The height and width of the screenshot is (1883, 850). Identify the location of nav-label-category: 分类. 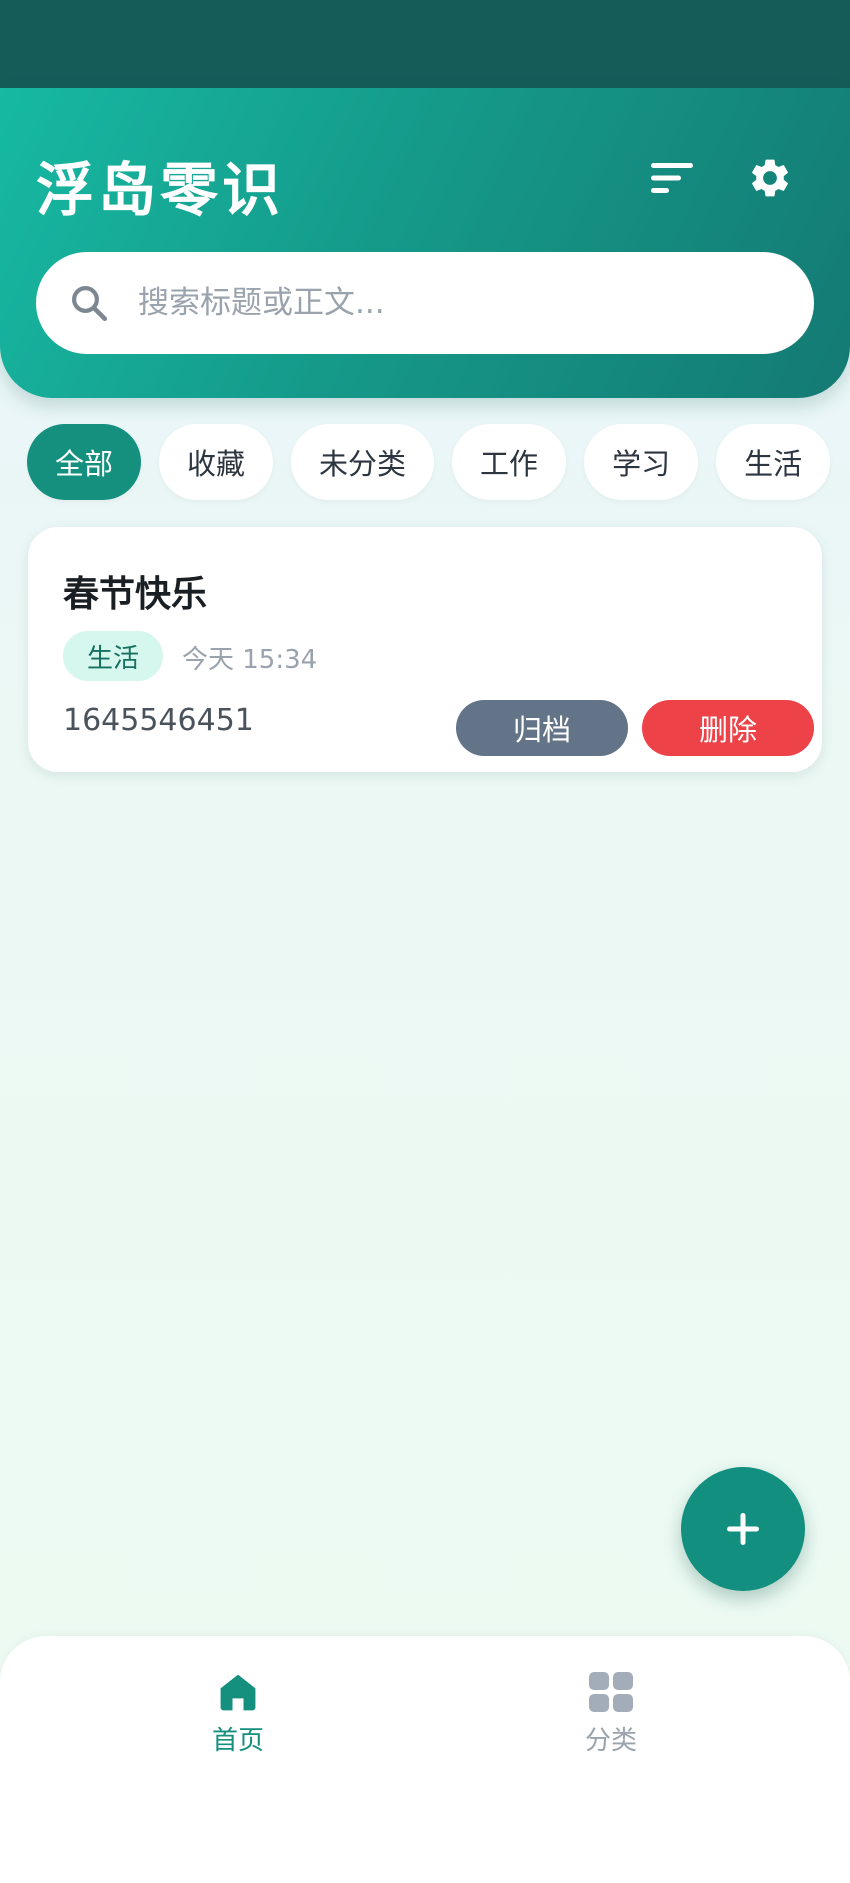
(610, 1741).